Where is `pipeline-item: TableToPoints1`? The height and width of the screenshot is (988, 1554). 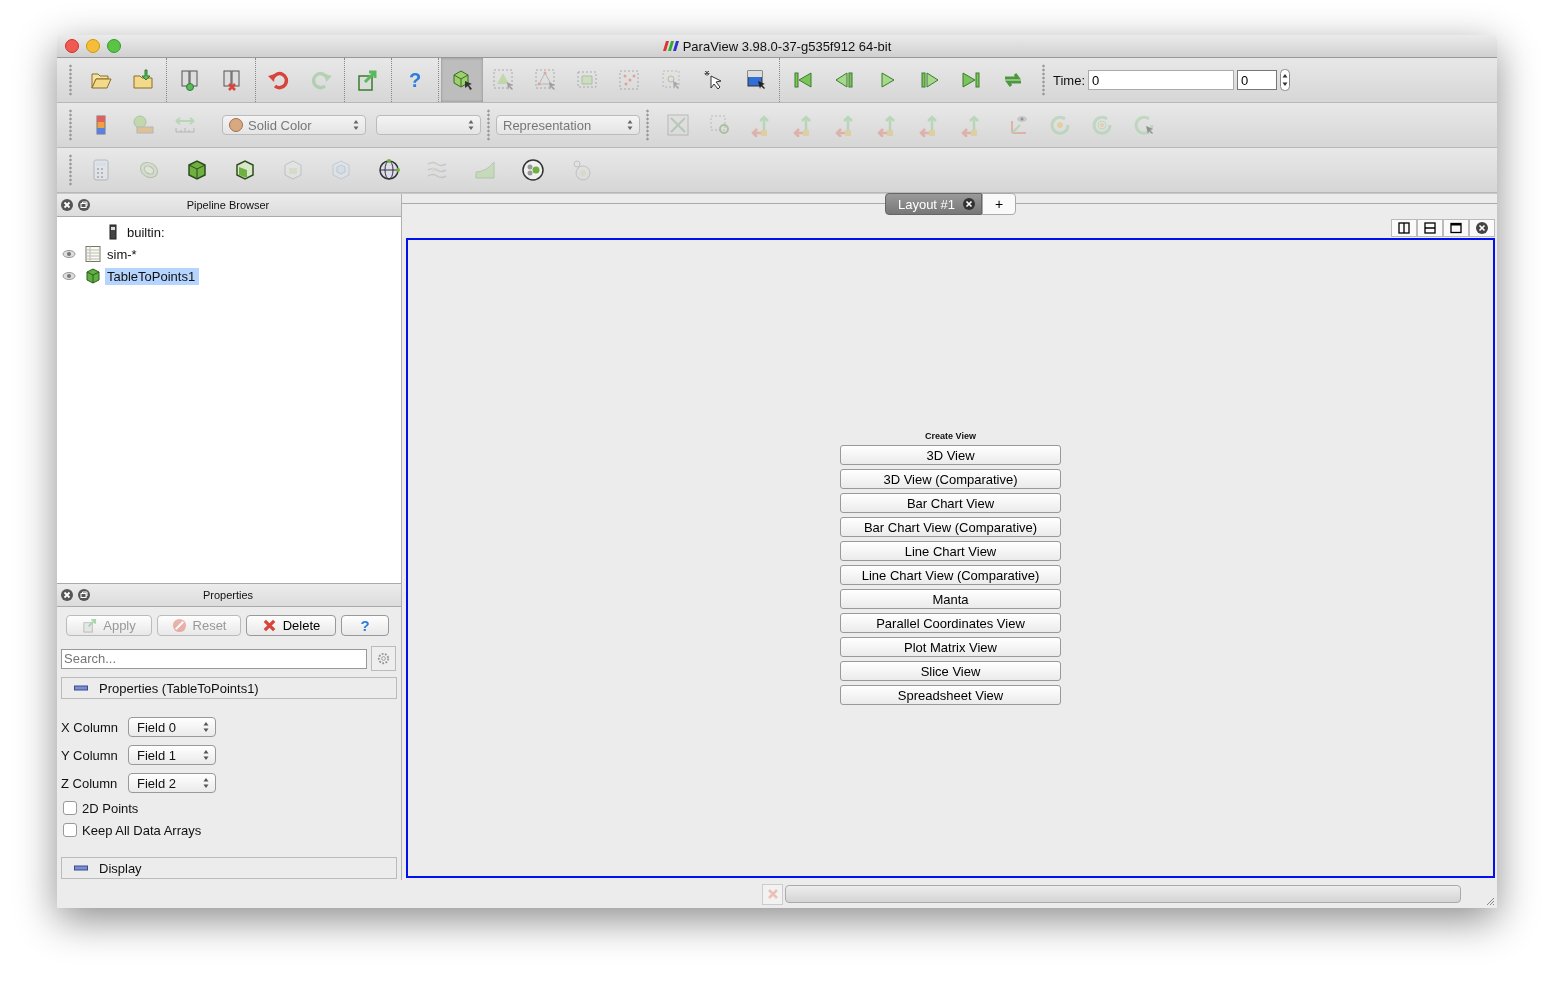
pipeline-item: TableToPoints1 is located at coordinates (152, 276).